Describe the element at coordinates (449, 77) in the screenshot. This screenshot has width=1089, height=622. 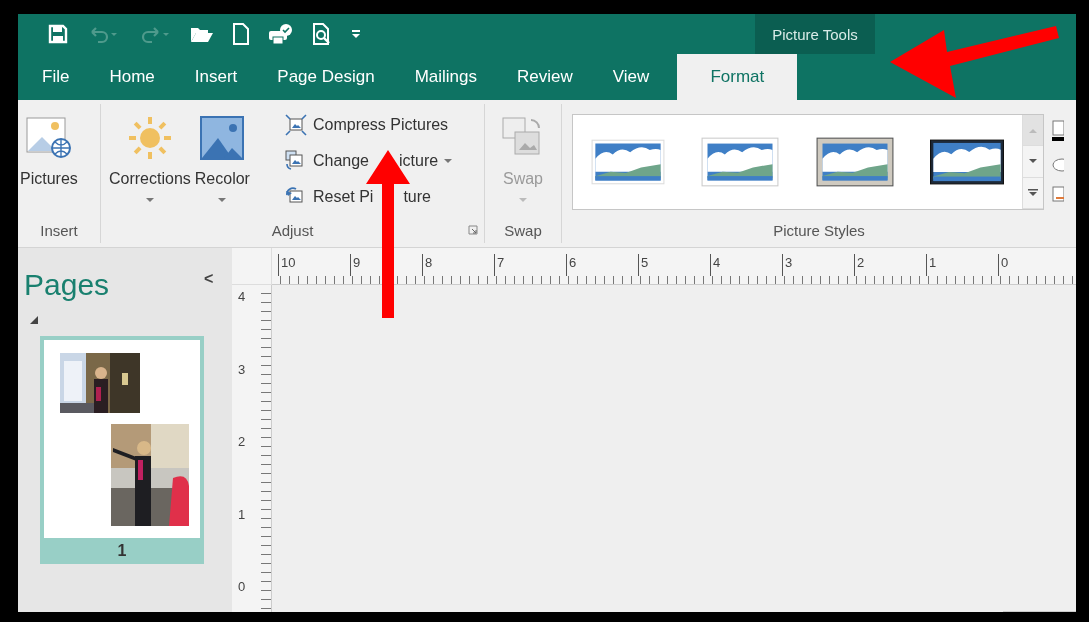
I see `ribbon-tab: Mailings` at that location.